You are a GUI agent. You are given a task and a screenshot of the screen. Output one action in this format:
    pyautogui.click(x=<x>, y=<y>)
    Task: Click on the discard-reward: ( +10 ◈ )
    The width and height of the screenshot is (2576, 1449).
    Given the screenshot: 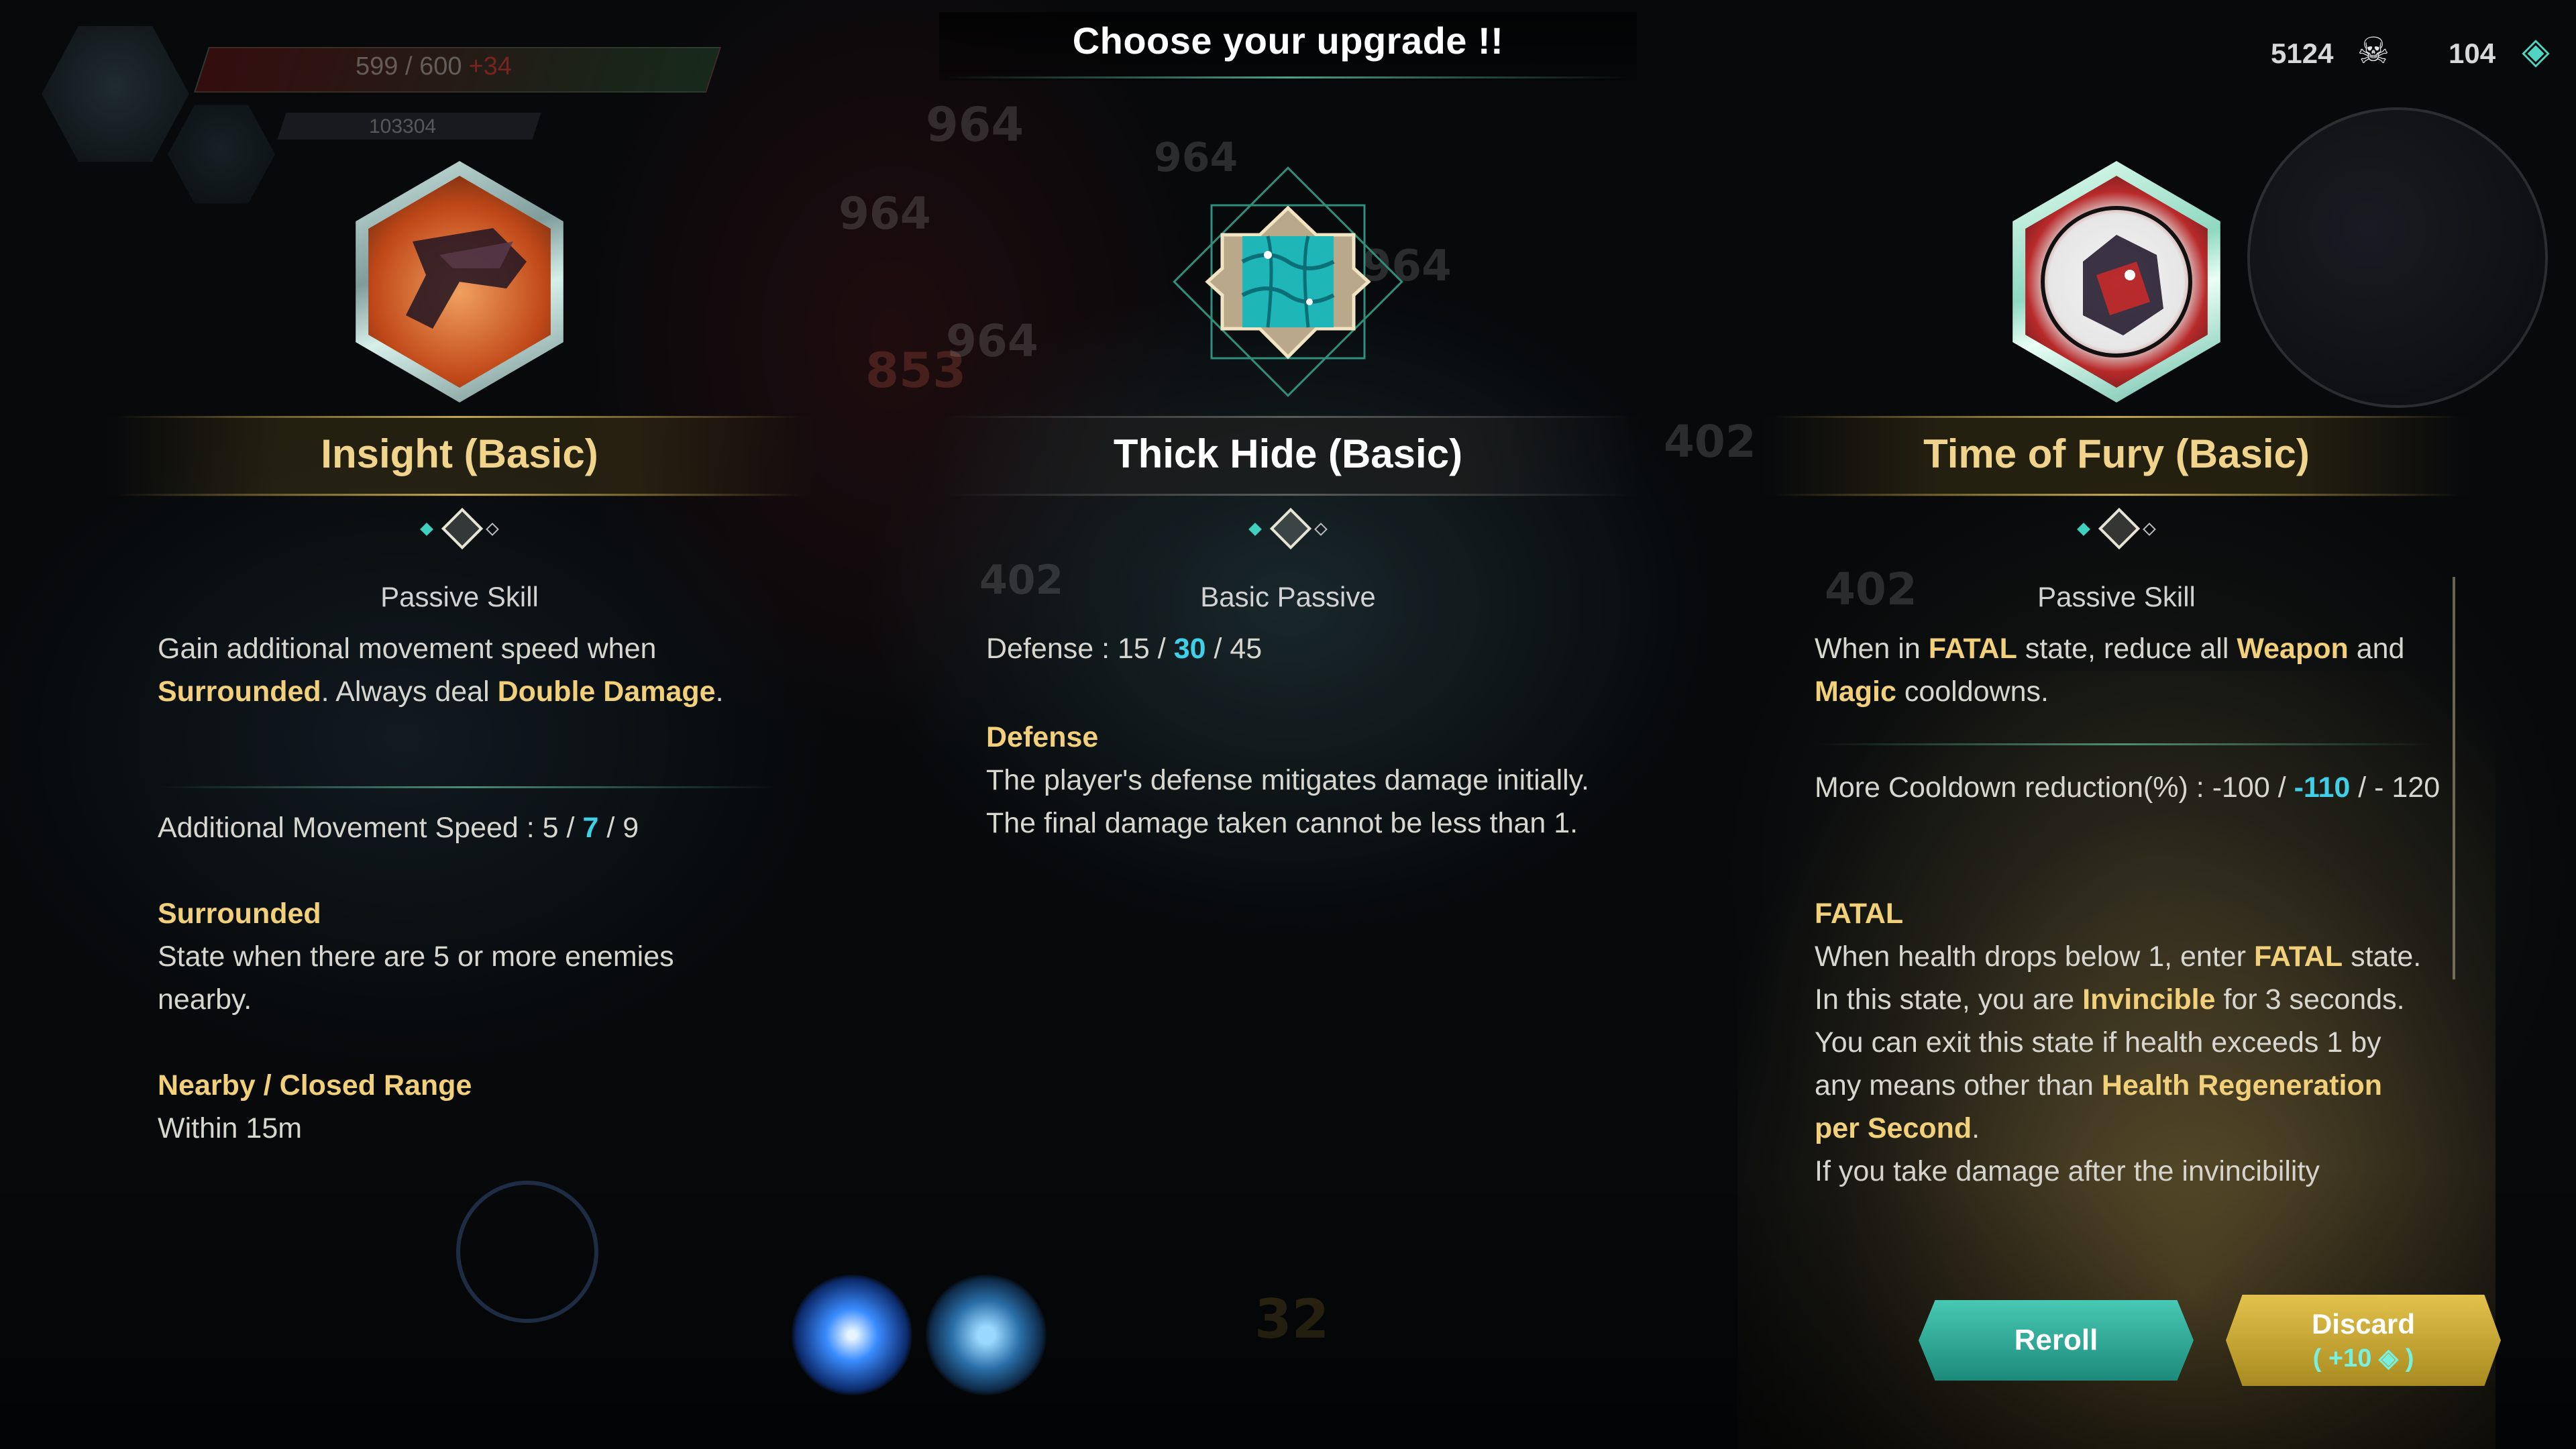 What is the action you would take?
    pyautogui.click(x=2363, y=1358)
    